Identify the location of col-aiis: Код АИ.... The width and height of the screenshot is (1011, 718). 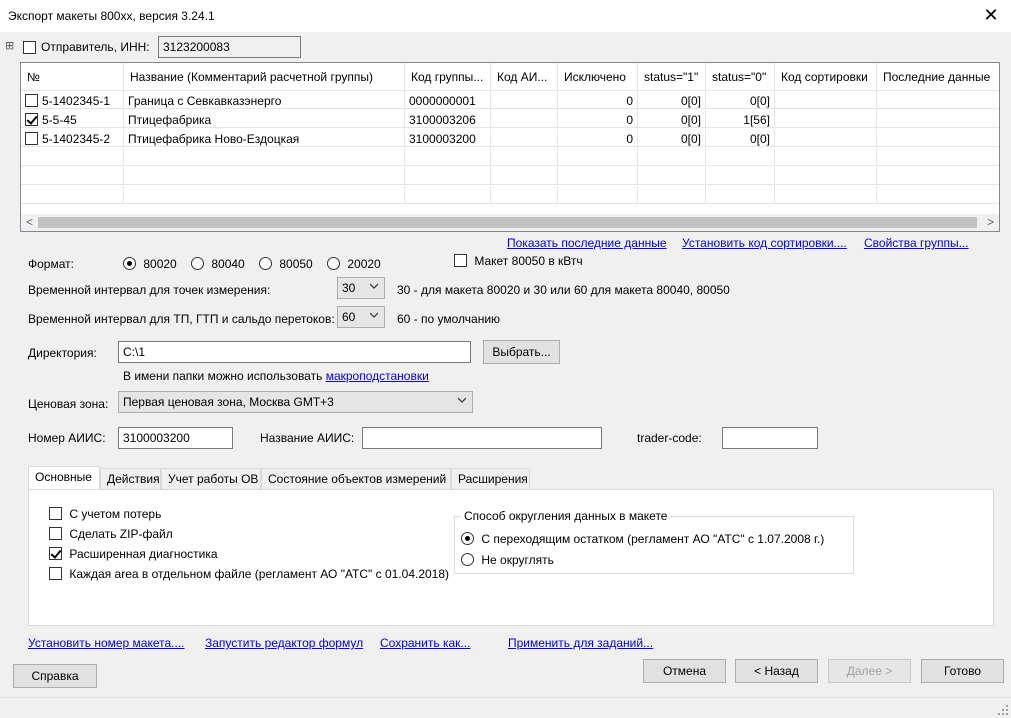
(524, 77).